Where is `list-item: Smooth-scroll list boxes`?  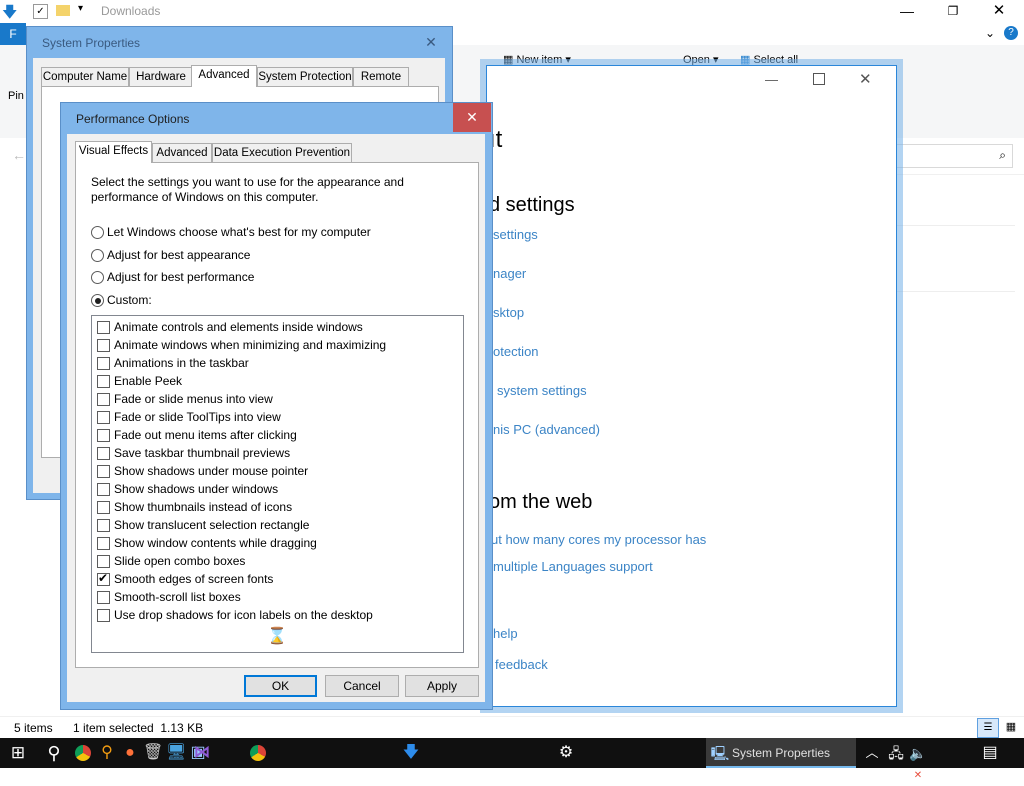
list-item: Smooth-scroll list boxes is located at coordinates (277, 598).